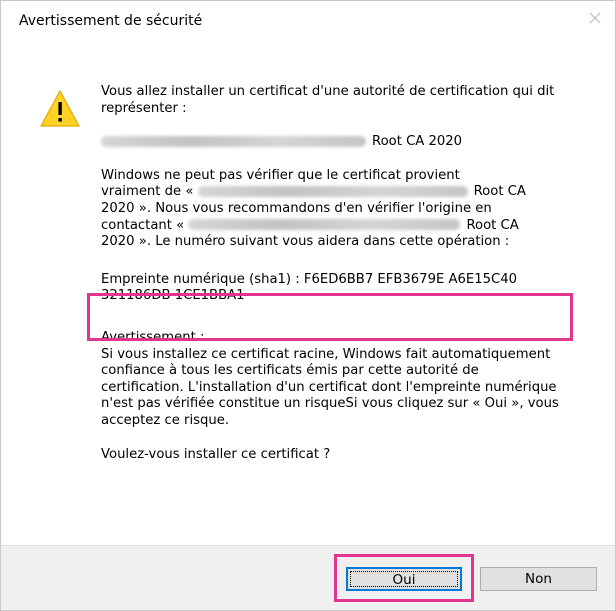  I want to click on para2-line4-prefix: contactant «, so click(143, 225).